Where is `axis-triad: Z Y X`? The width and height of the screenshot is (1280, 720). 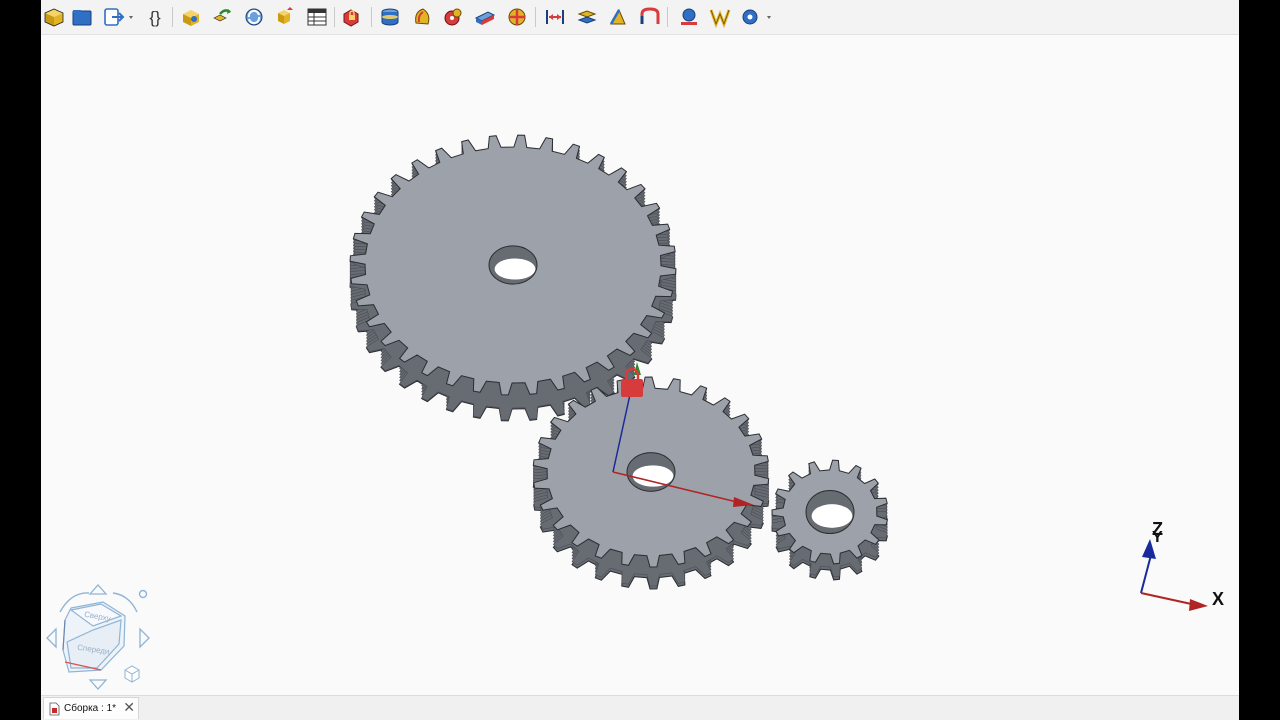
axis-triad: Z Y X is located at coordinates (1182, 565).